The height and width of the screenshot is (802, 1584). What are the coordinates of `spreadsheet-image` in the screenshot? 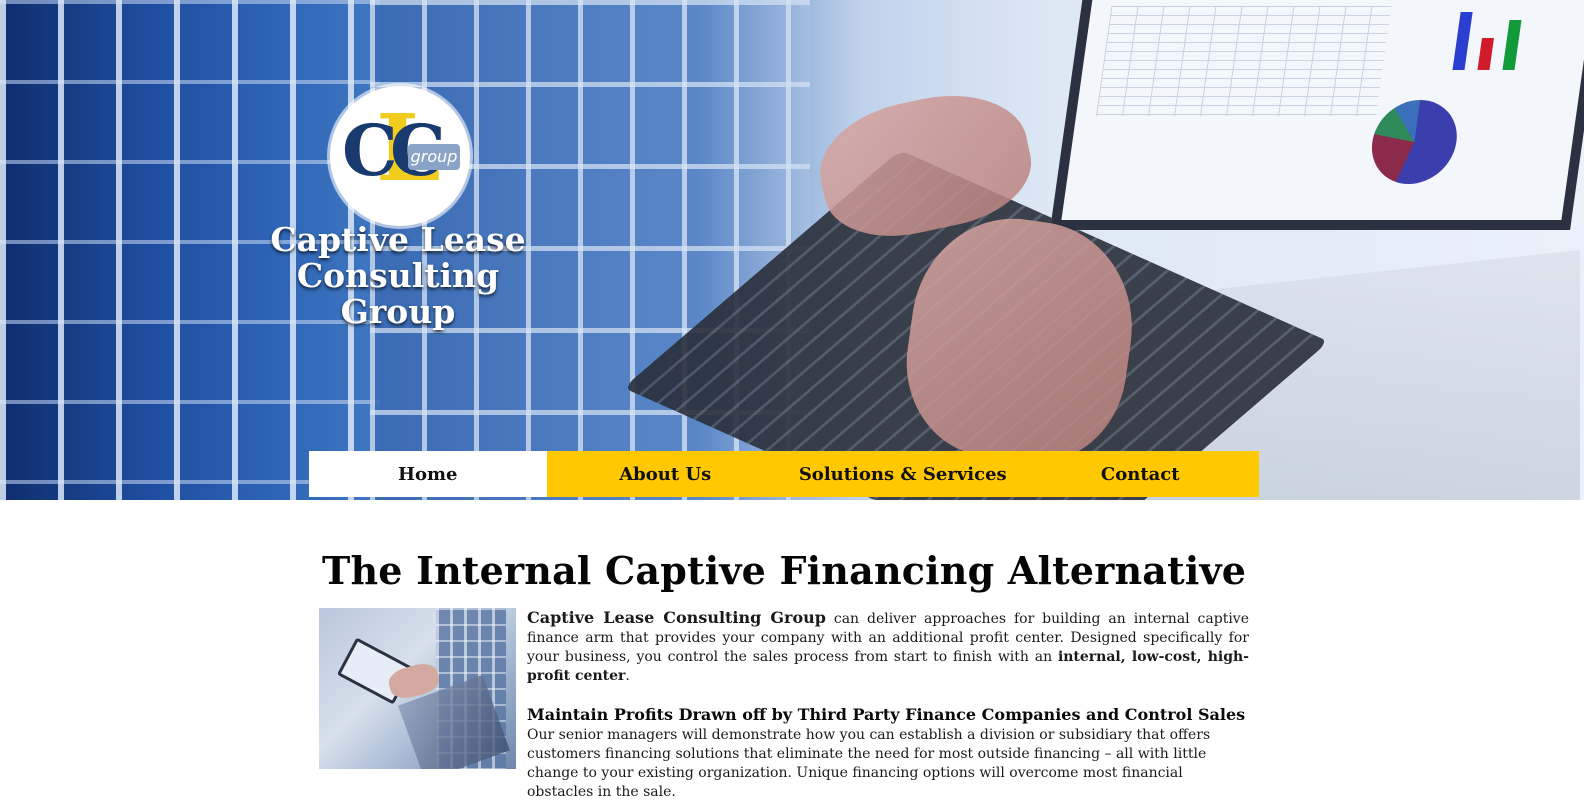 It's located at (1244, 61).